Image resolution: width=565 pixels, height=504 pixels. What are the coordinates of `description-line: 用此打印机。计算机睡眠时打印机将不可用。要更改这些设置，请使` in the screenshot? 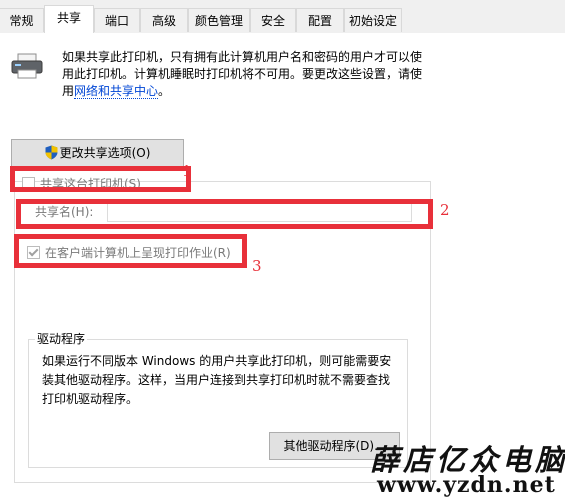 It's located at (242, 74).